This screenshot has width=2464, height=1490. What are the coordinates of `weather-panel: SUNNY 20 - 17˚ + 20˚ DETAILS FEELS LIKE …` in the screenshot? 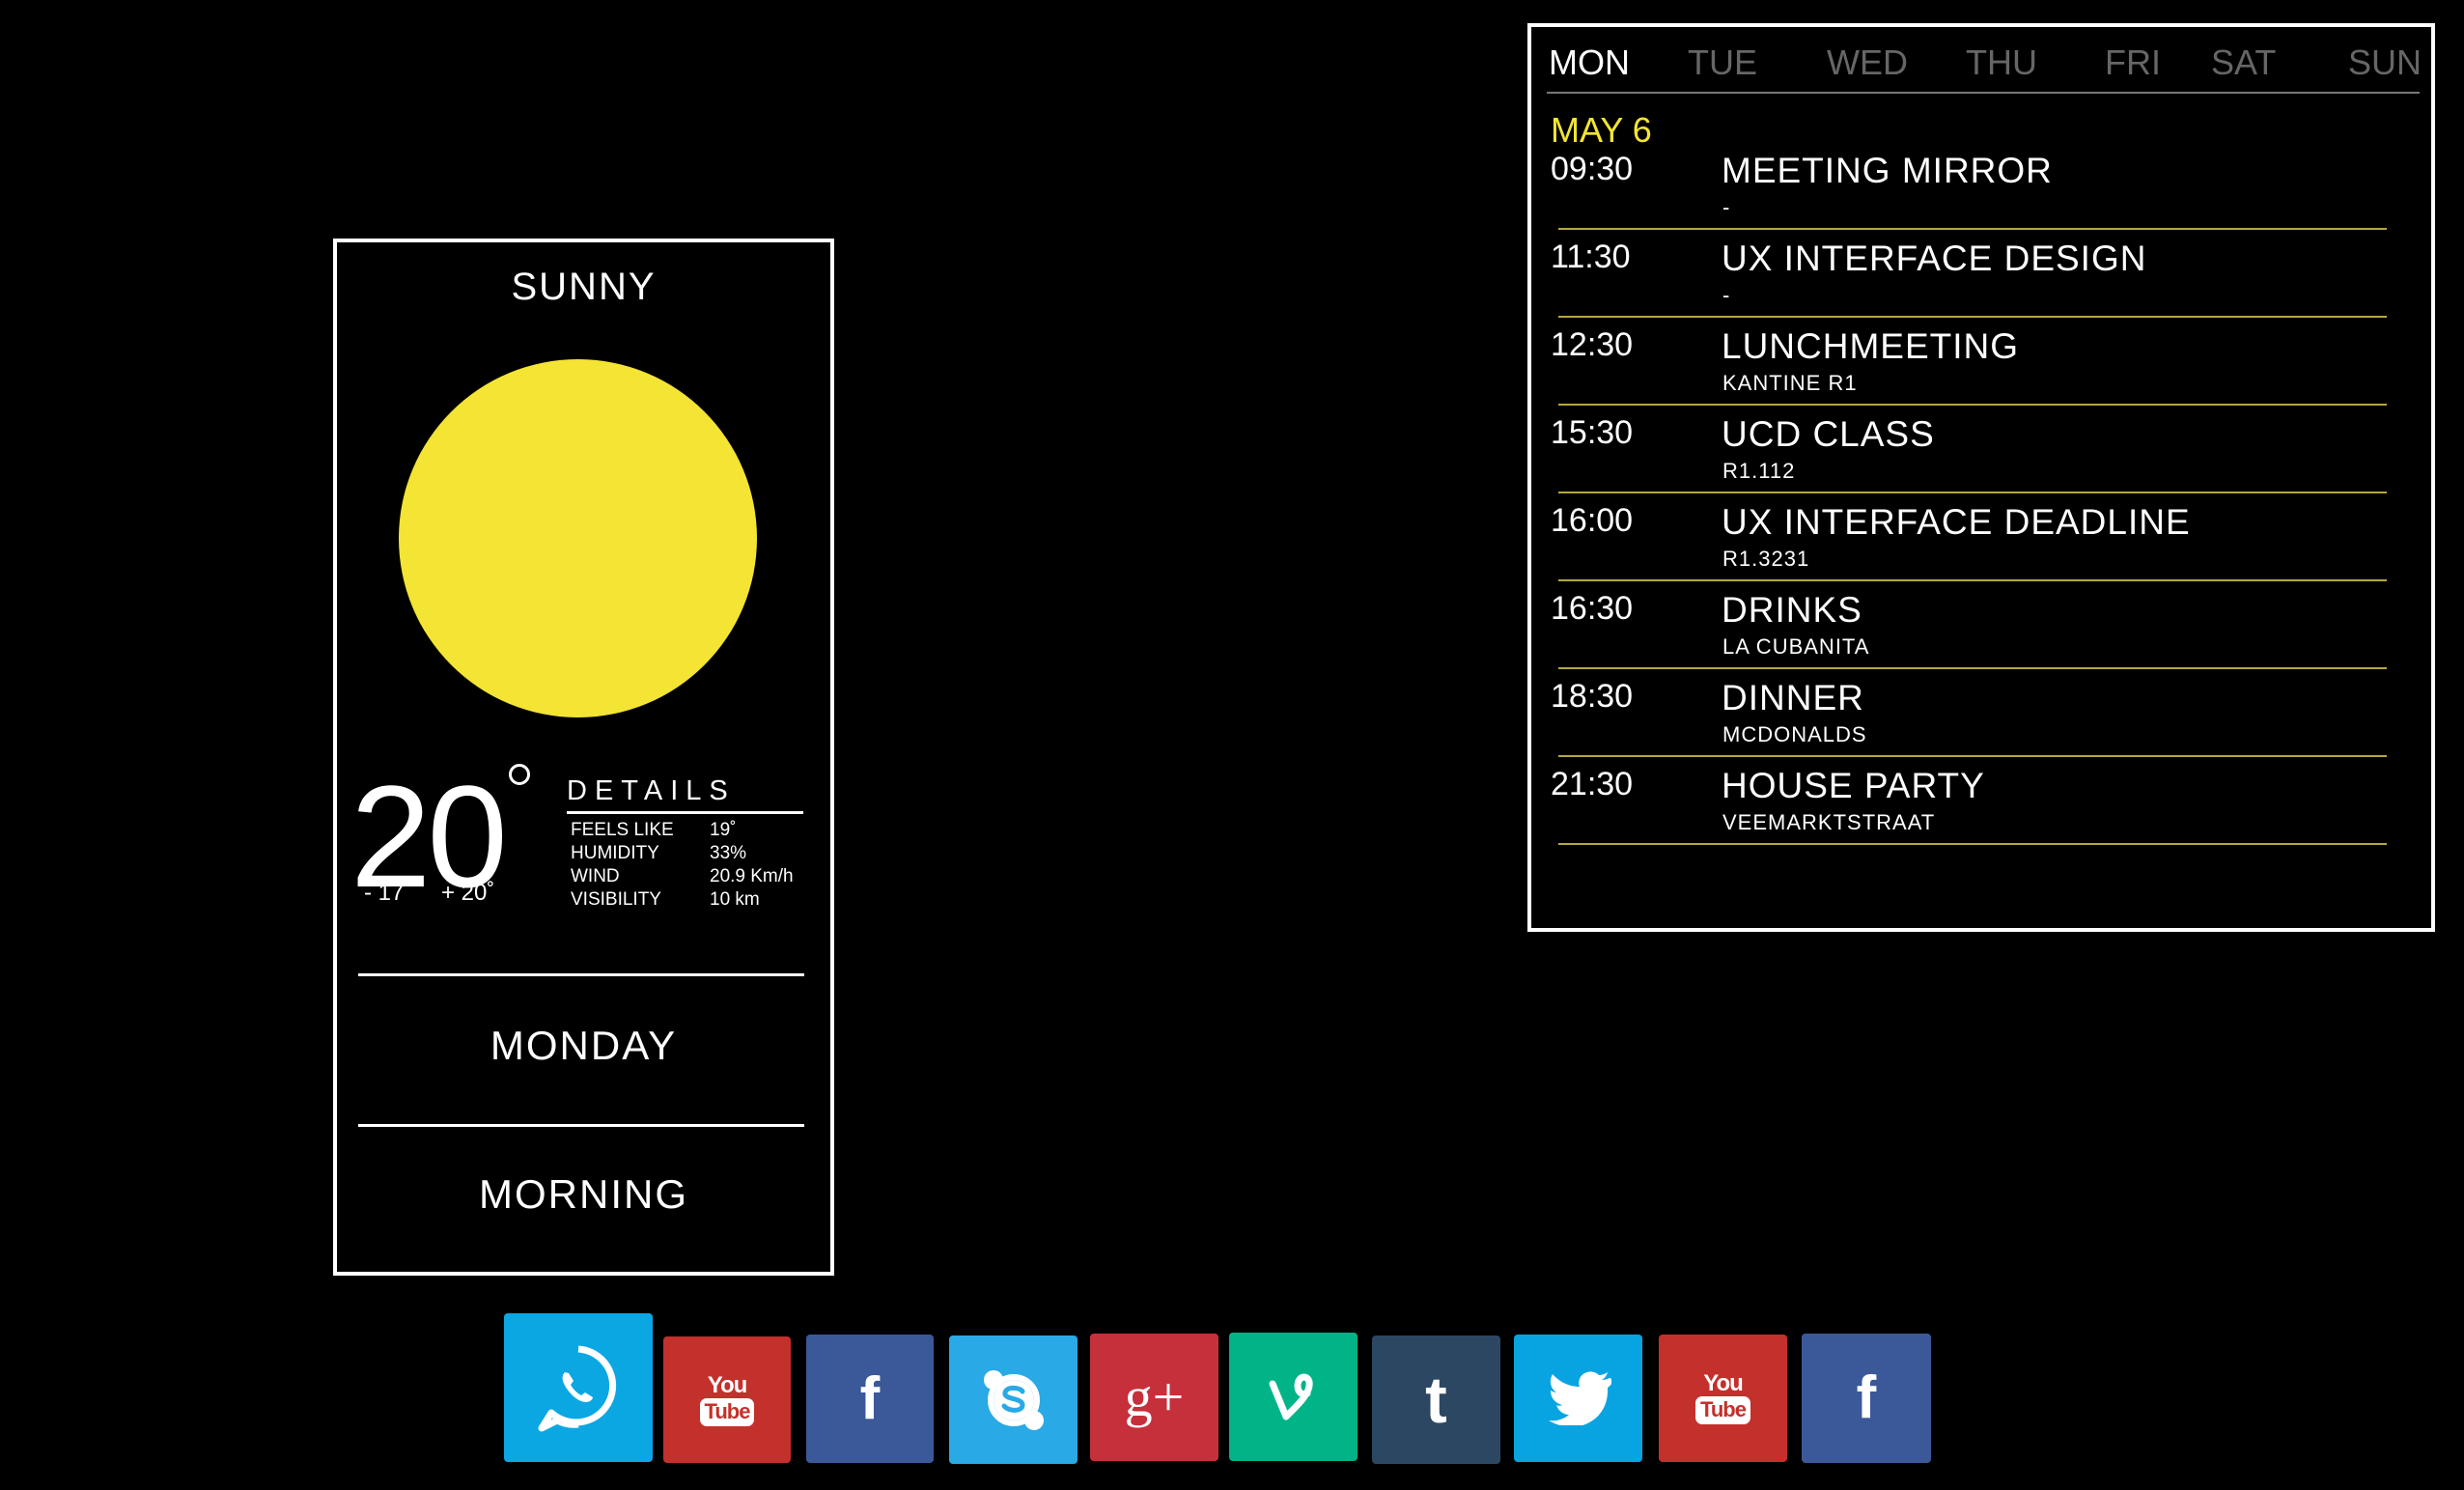 It's located at (584, 757).